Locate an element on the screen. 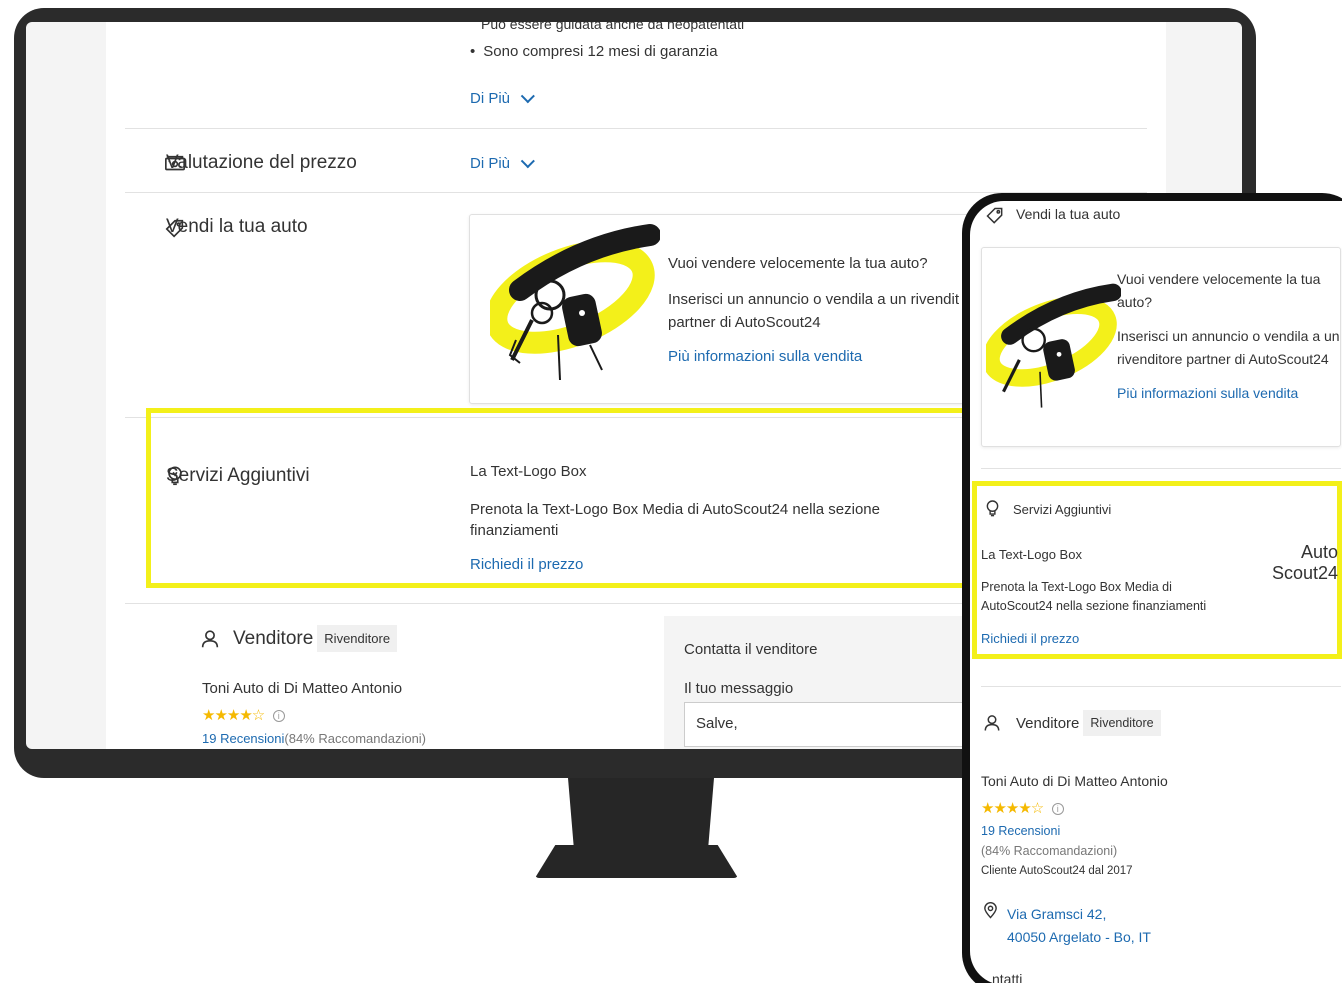  mobile-sell-question: Vuoi vendere velocemente la tua auto? is located at coordinates (1219, 290).